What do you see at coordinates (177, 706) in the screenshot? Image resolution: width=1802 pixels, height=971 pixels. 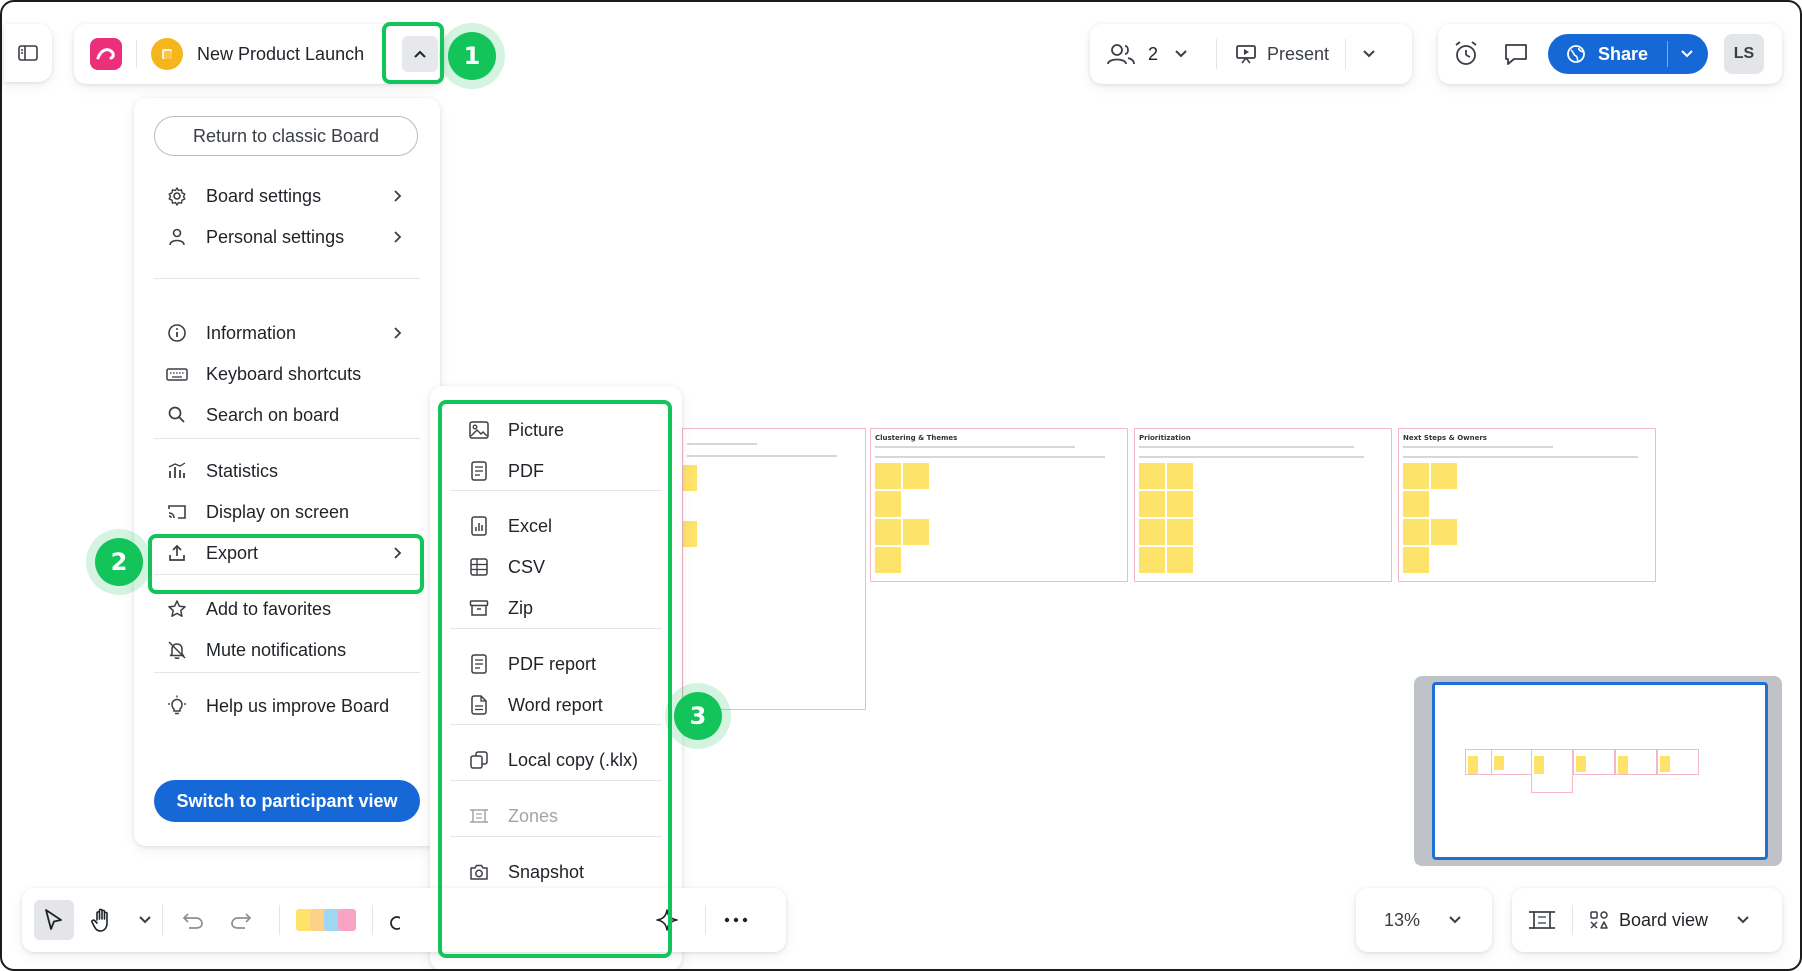 I see `lightbulb-icon` at bounding box center [177, 706].